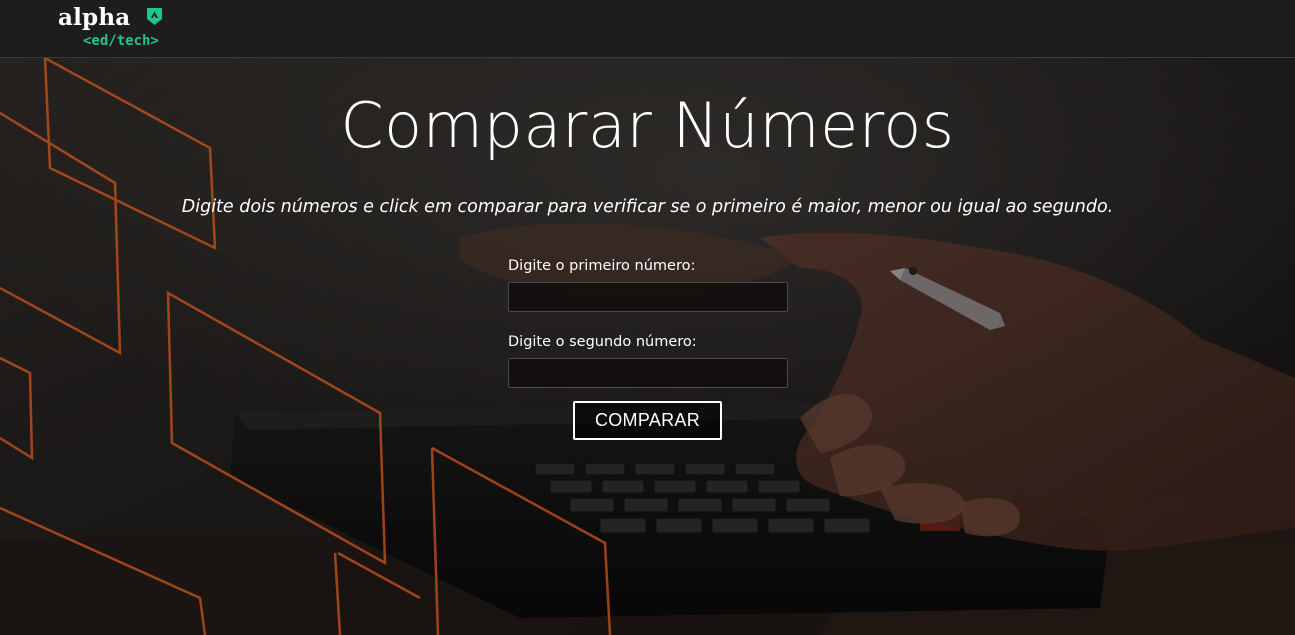  I want to click on first-number-input, so click(648, 297).